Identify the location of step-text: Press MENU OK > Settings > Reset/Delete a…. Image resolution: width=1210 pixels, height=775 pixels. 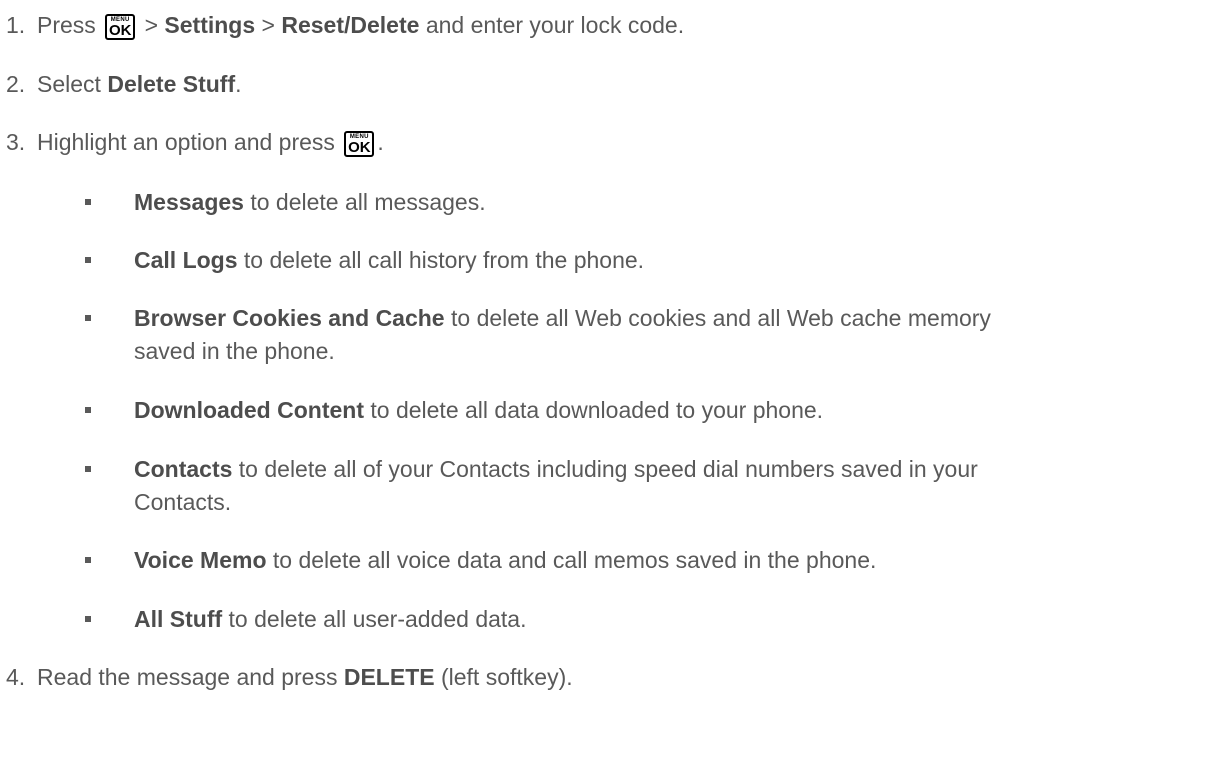
(361, 26).